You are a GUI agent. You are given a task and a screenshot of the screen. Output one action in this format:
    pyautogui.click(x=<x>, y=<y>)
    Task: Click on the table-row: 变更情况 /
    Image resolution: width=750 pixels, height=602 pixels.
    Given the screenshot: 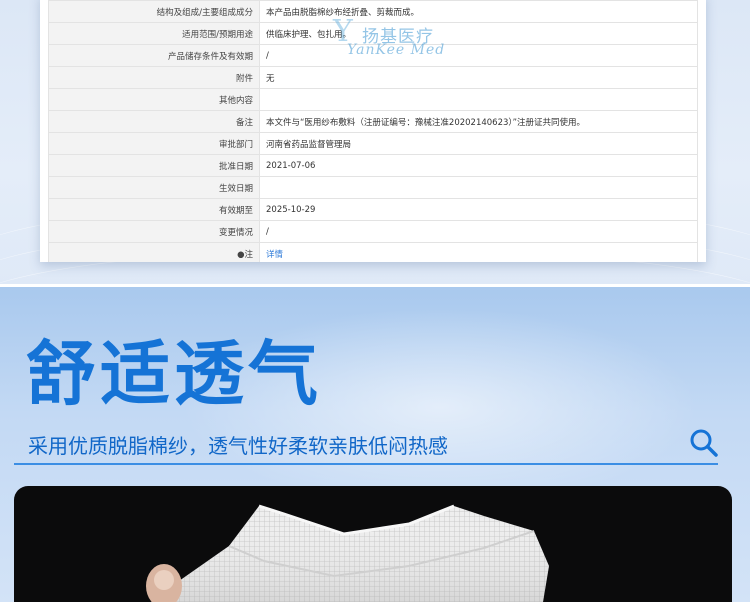 What is the action you would take?
    pyautogui.click(x=373, y=231)
    